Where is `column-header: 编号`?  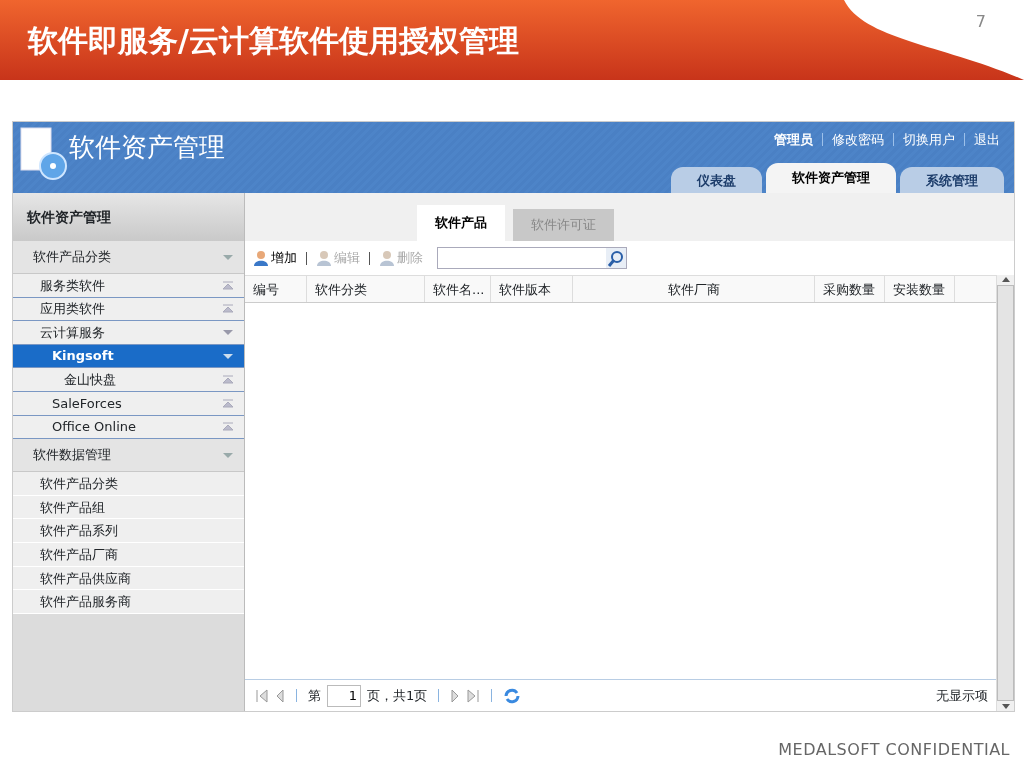 column-header: 编号 is located at coordinates (276, 289).